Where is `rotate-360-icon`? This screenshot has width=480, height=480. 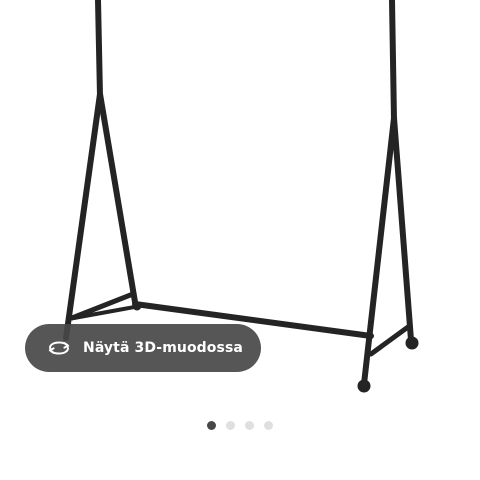 rotate-360-icon is located at coordinates (59, 348).